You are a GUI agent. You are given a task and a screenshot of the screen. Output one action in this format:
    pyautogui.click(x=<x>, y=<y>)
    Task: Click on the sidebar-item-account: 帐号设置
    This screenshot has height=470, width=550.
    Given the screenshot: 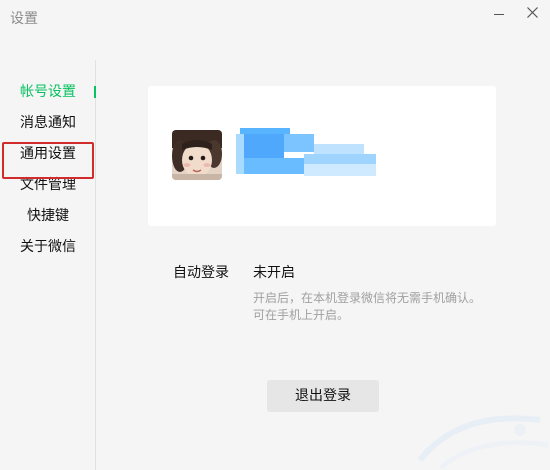 What is the action you would take?
    pyautogui.click(x=48, y=92)
    